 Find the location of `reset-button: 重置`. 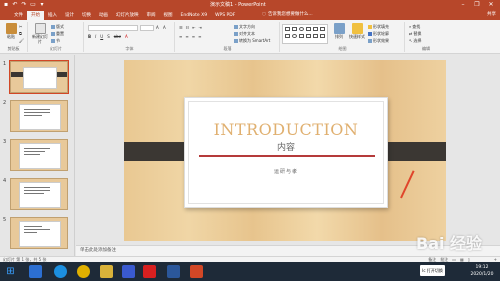

reset-button: 重置 is located at coordinates (57, 34).